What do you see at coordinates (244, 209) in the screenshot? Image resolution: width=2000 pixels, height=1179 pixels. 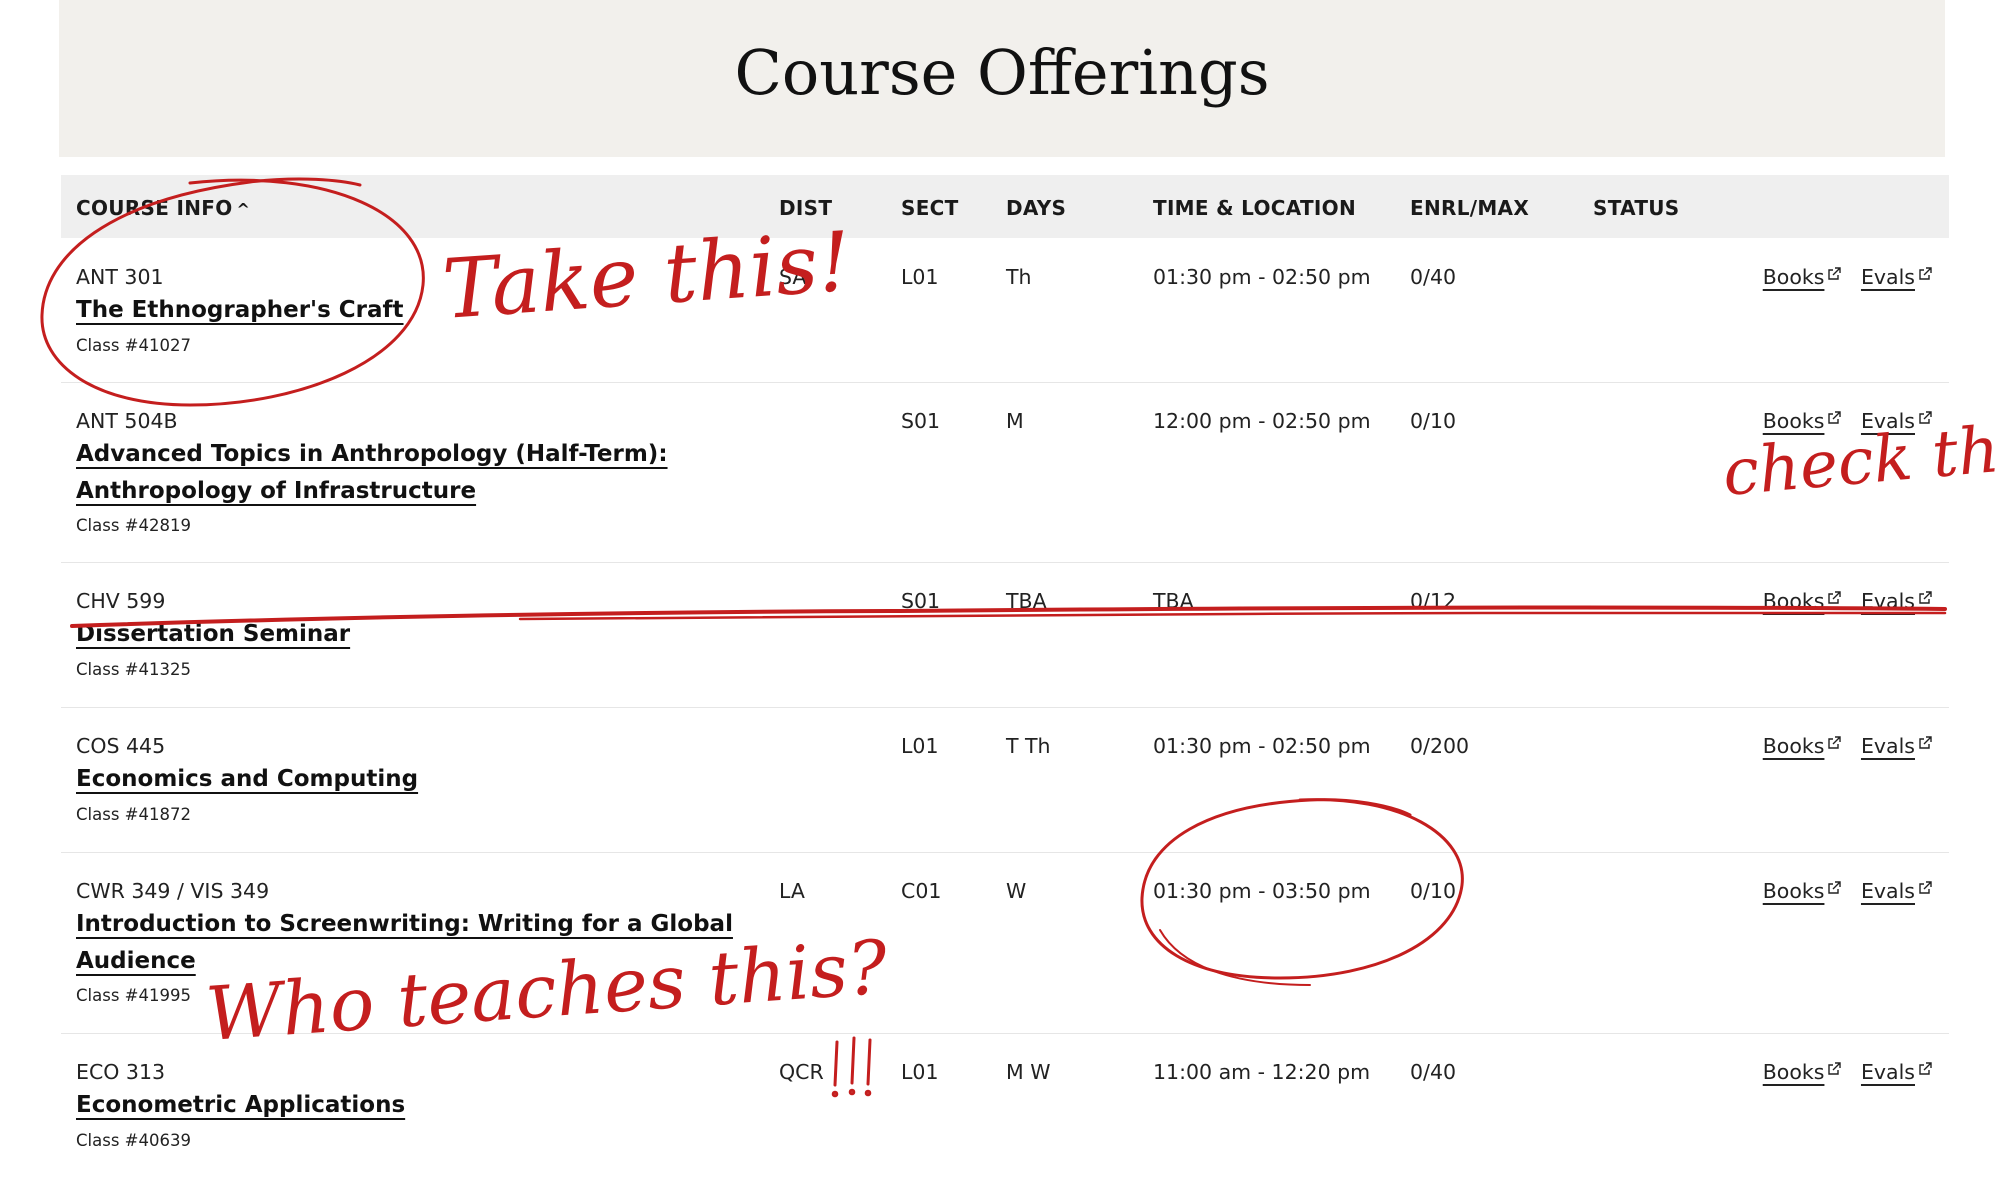 I see `sort-ascending-icon: ^` at bounding box center [244, 209].